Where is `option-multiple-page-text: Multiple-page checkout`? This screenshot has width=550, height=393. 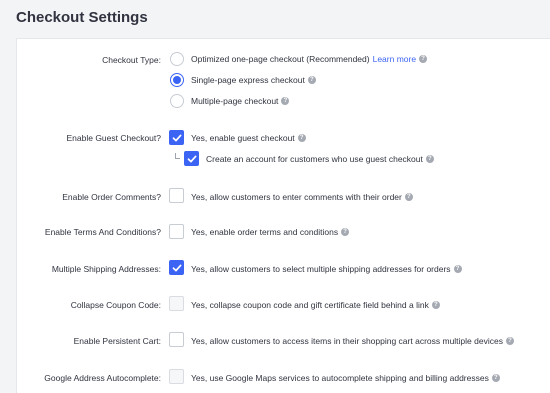 option-multiple-page-text: Multiple-page checkout is located at coordinates (235, 101).